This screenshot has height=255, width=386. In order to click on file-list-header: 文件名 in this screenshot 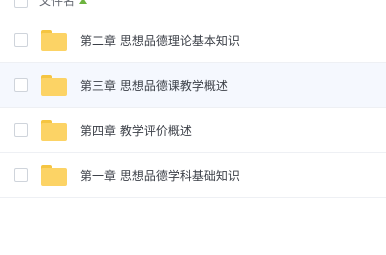, I will do `click(193, 5)`.